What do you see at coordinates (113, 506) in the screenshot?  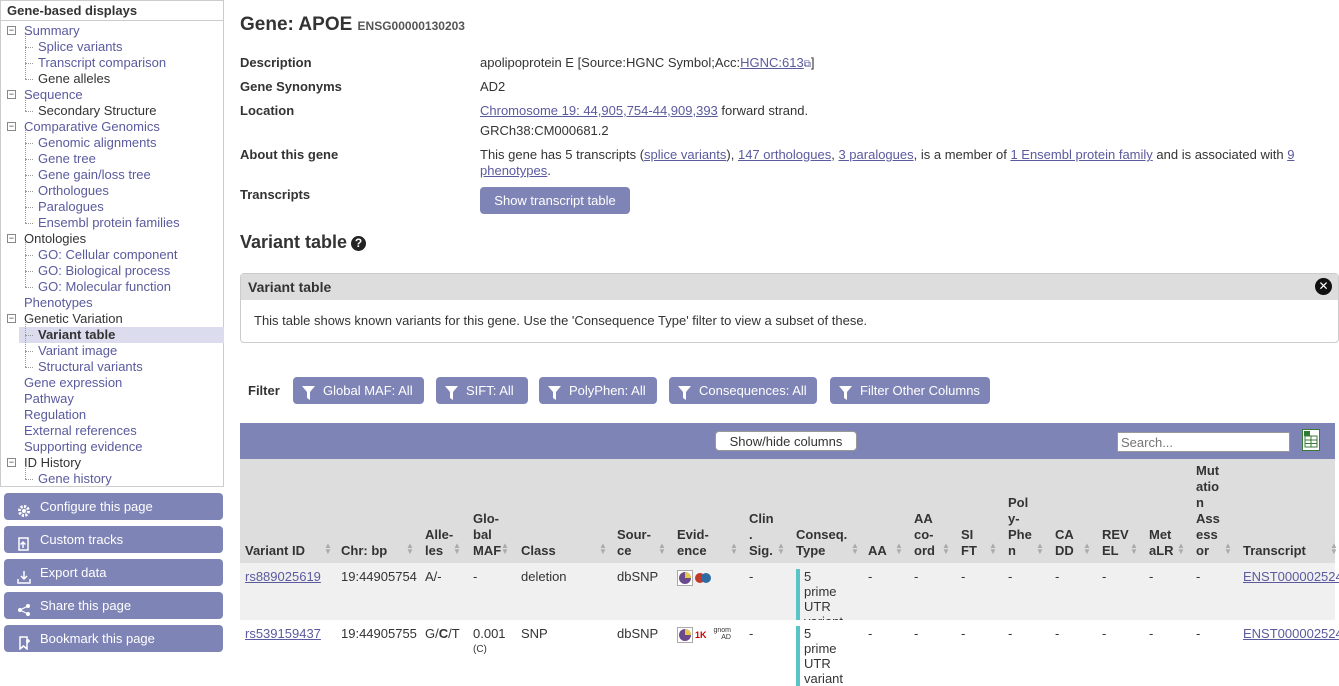 I see `configure-this-page-button: Configure this page` at bounding box center [113, 506].